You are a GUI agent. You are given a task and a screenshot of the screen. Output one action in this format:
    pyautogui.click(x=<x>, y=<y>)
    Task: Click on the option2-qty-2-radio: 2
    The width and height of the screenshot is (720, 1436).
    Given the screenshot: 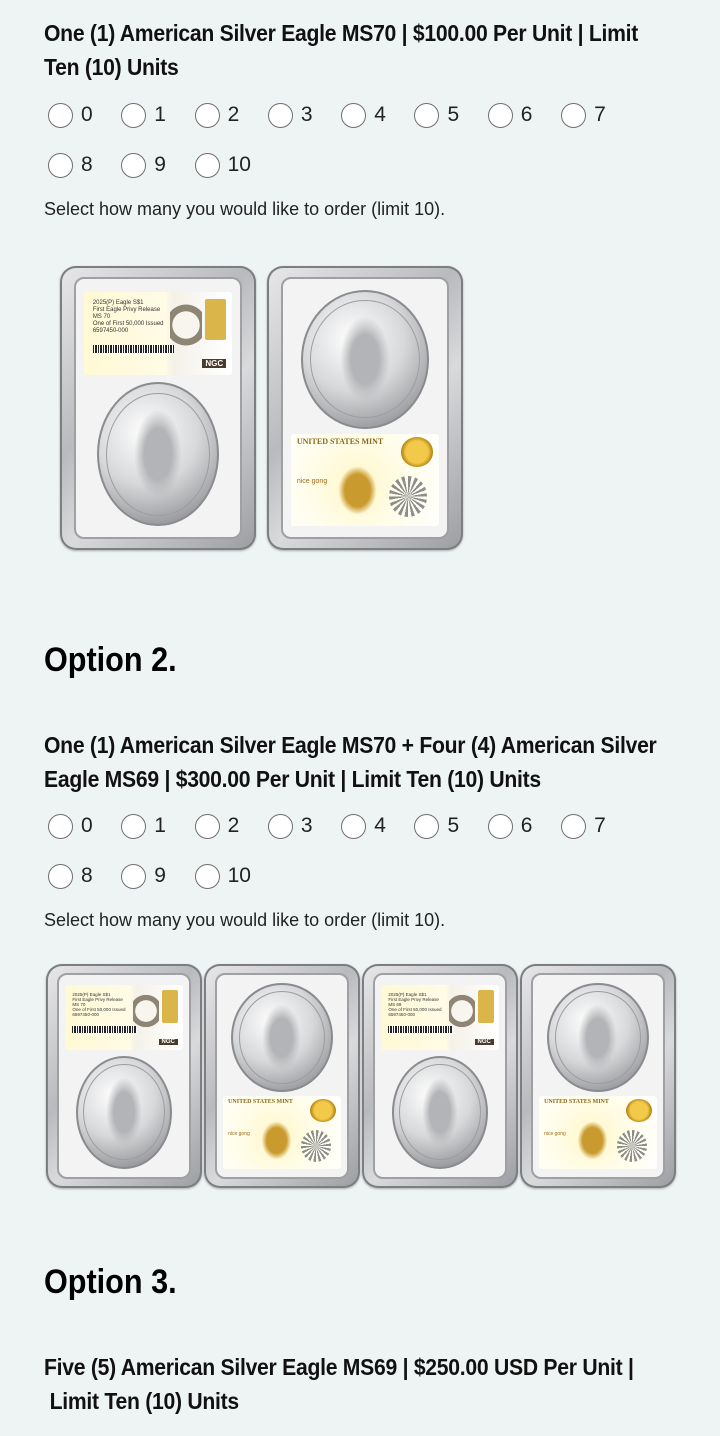 What is the action you would take?
    pyautogui.click(x=231, y=826)
    